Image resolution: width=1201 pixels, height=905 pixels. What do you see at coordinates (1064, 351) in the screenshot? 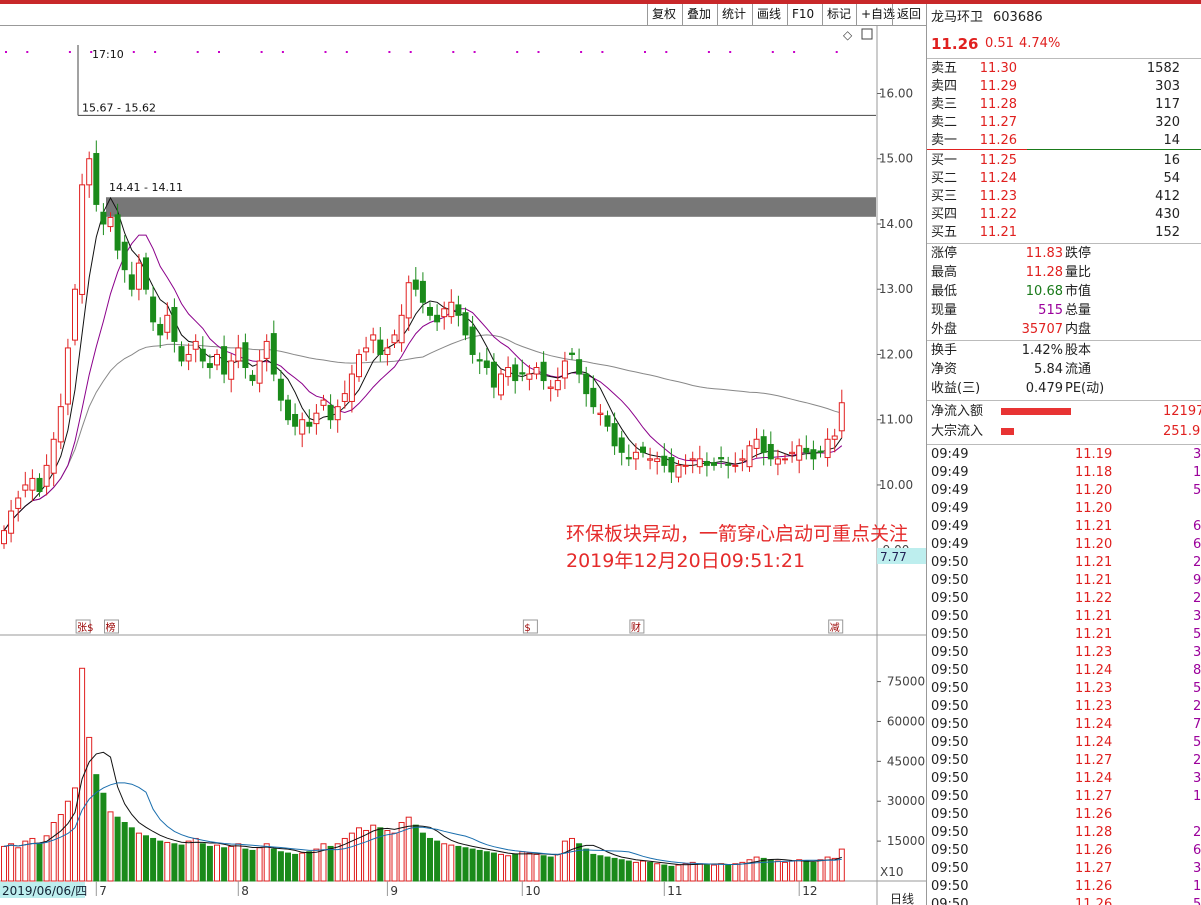
I see `fundamental-row: 换手 1.42% 股本` at bounding box center [1064, 351].